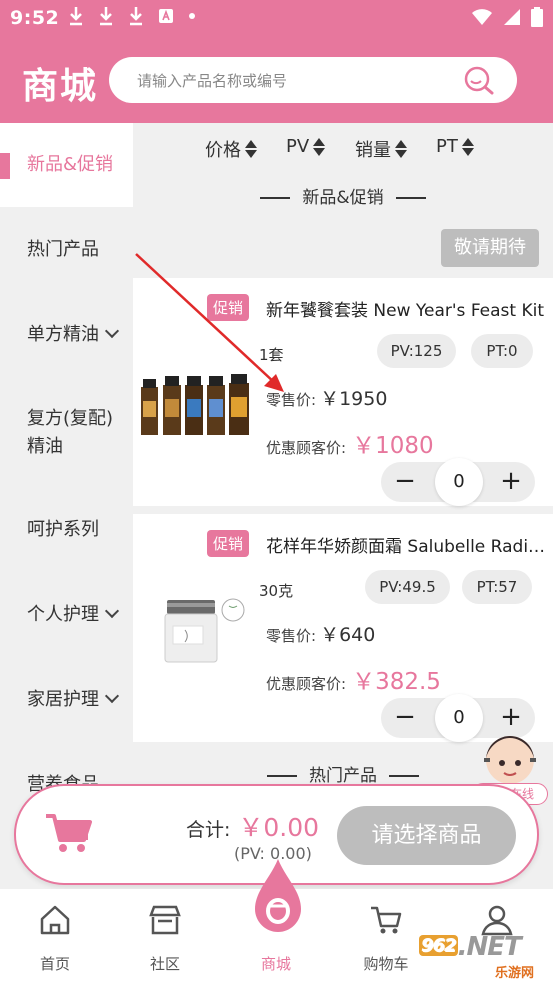 Image resolution: width=553 pixels, height=984 pixels. What do you see at coordinates (381, 149) in the screenshot?
I see `sort-sales: 销量` at bounding box center [381, 149].